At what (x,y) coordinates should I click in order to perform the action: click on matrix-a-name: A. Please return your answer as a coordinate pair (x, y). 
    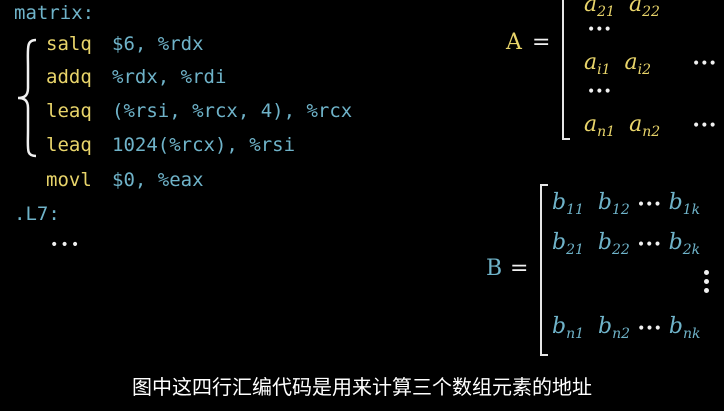
    Looking at the image, I should click on (514, 42).